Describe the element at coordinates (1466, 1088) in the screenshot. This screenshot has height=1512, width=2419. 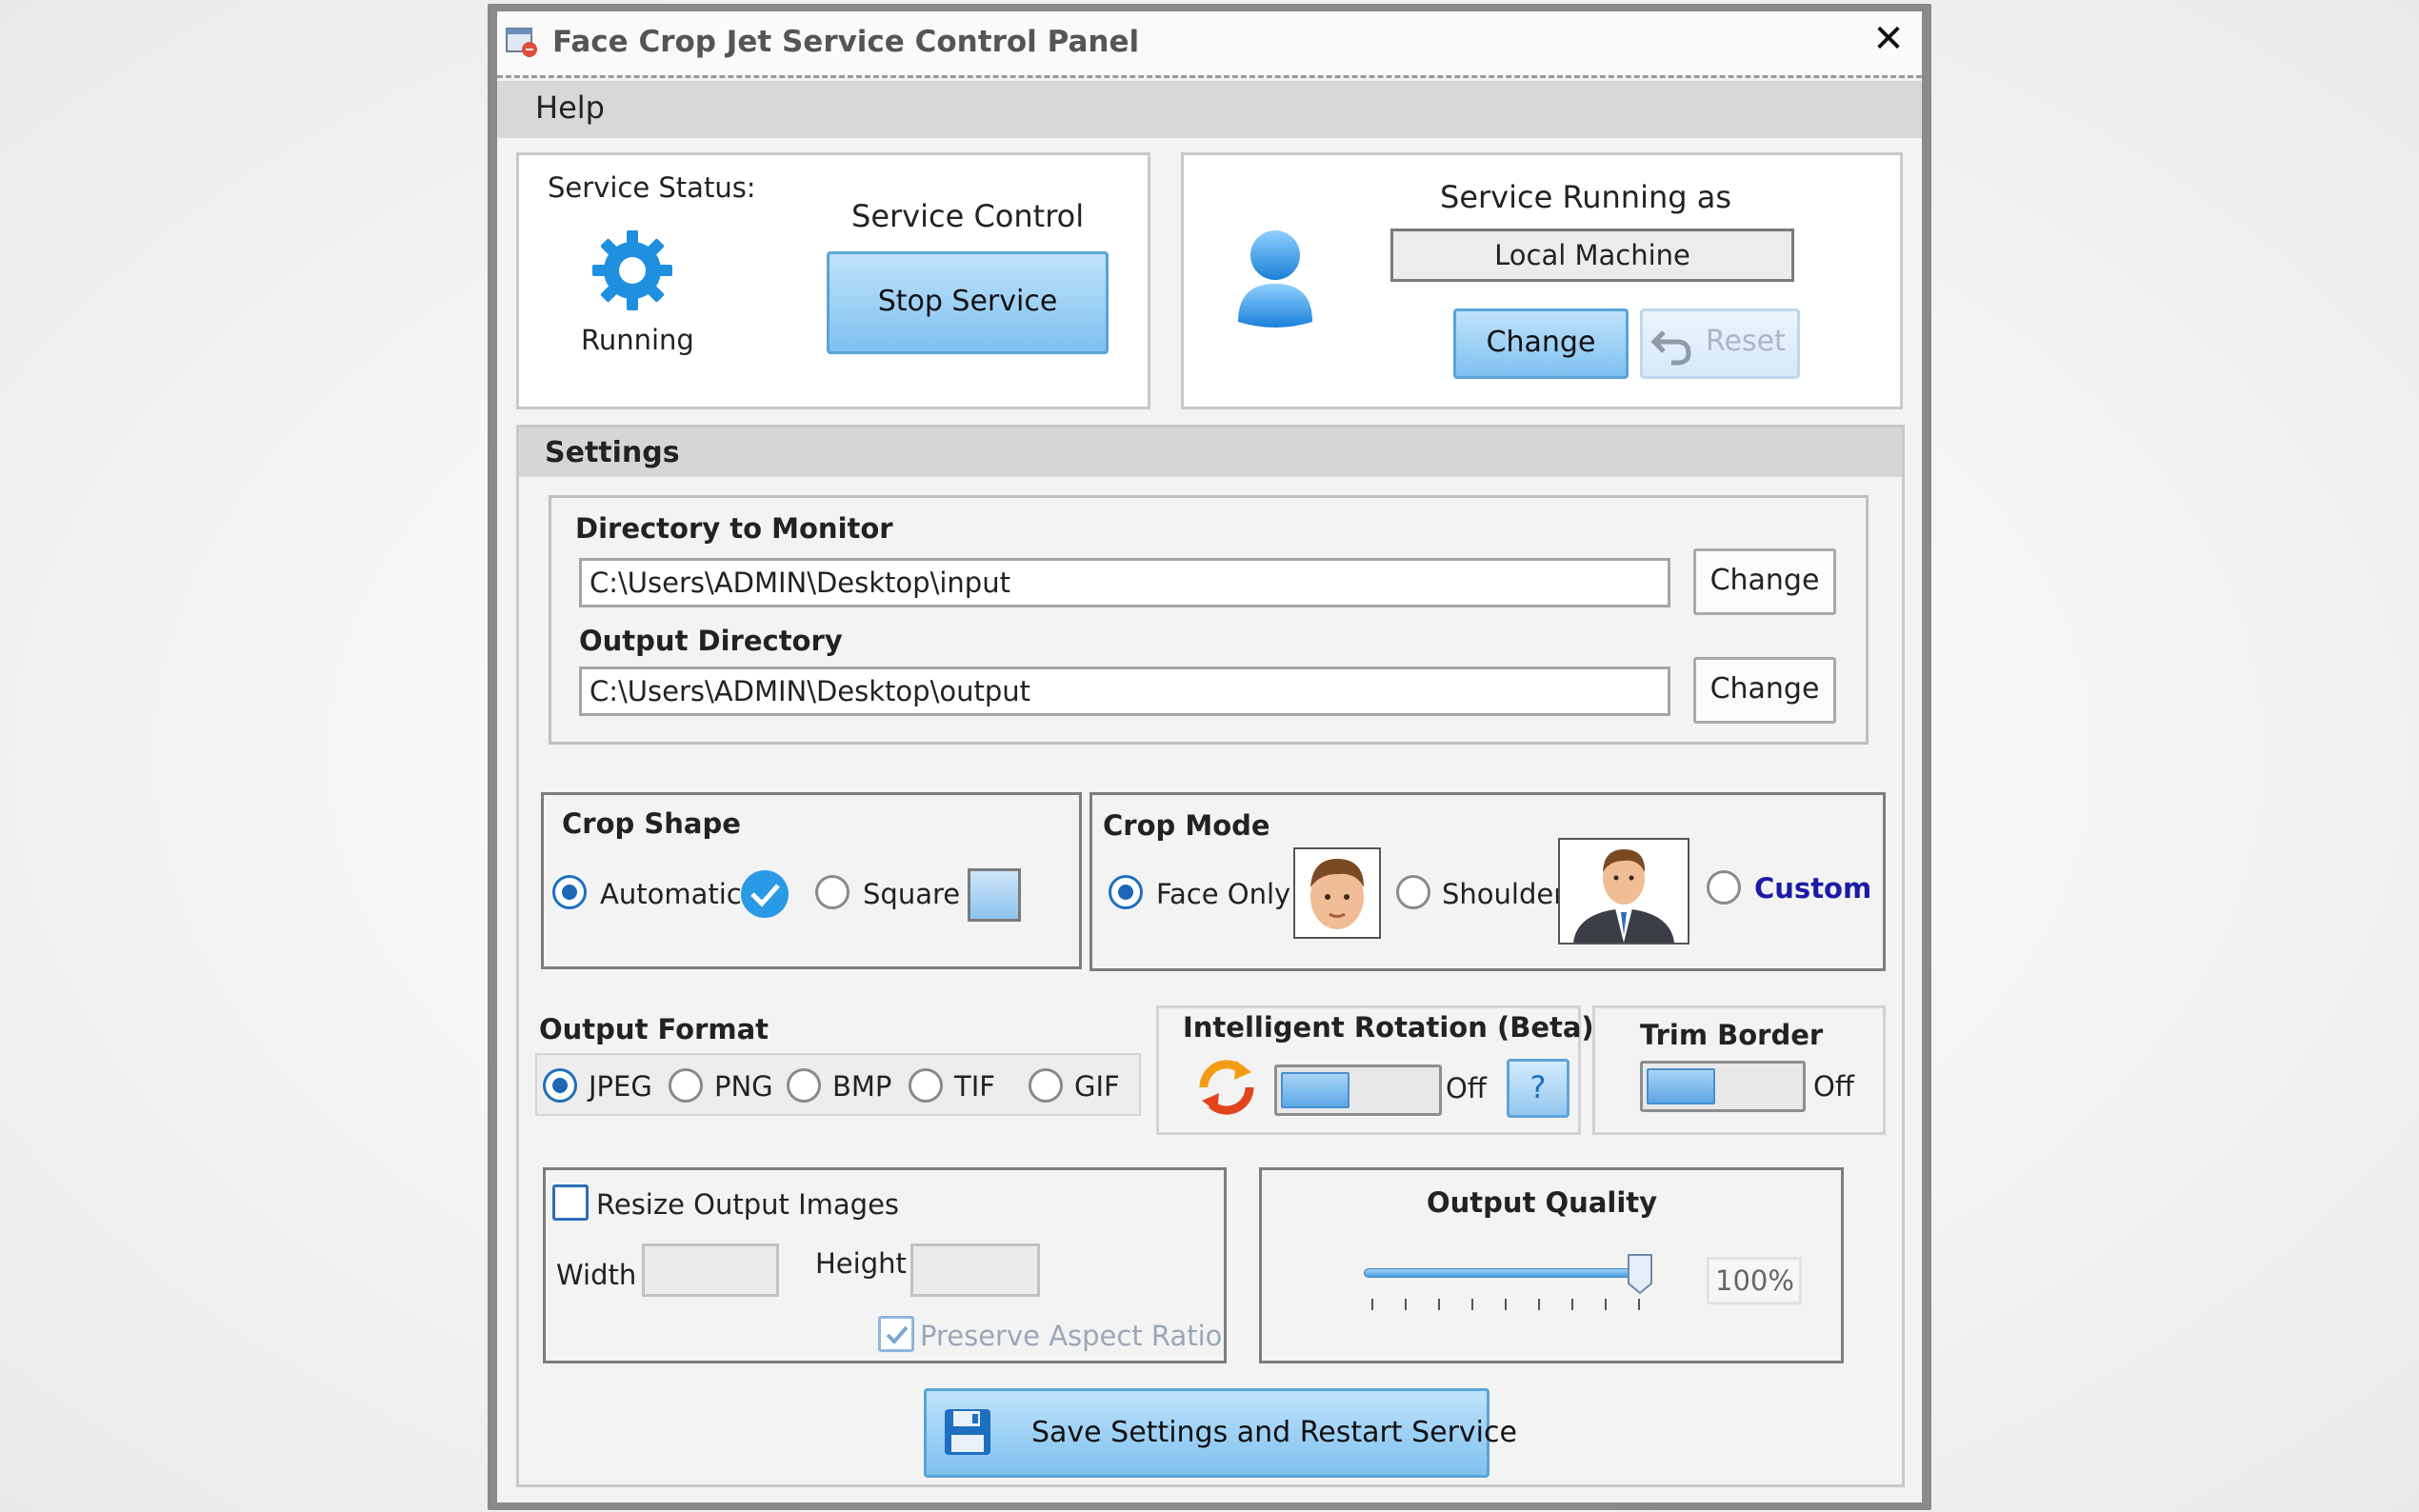
I see `intelligent-rotation-state: Off` at that location.